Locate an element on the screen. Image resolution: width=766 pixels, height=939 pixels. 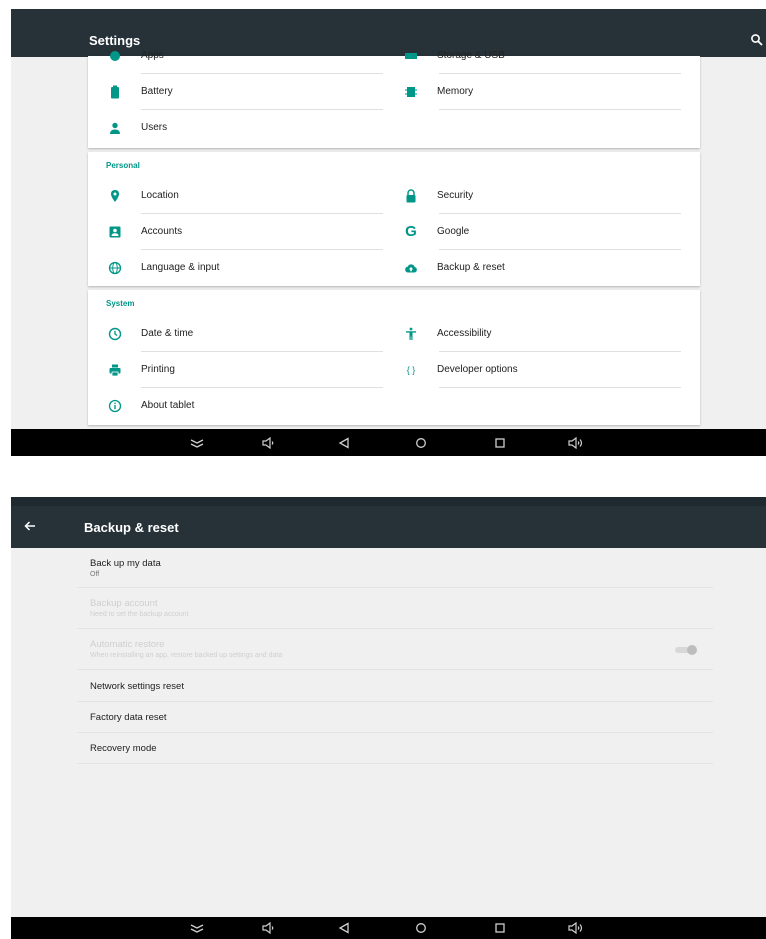
code-braces-icon: { } is located at coordinates (411, 370).